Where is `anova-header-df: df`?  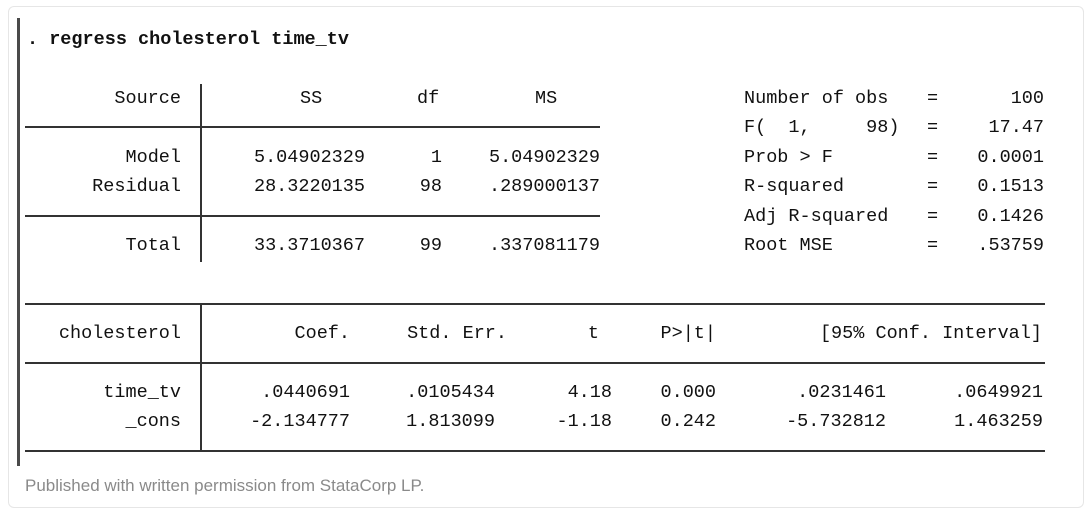 anova-header-df: df is located at coordinates (428, 98).